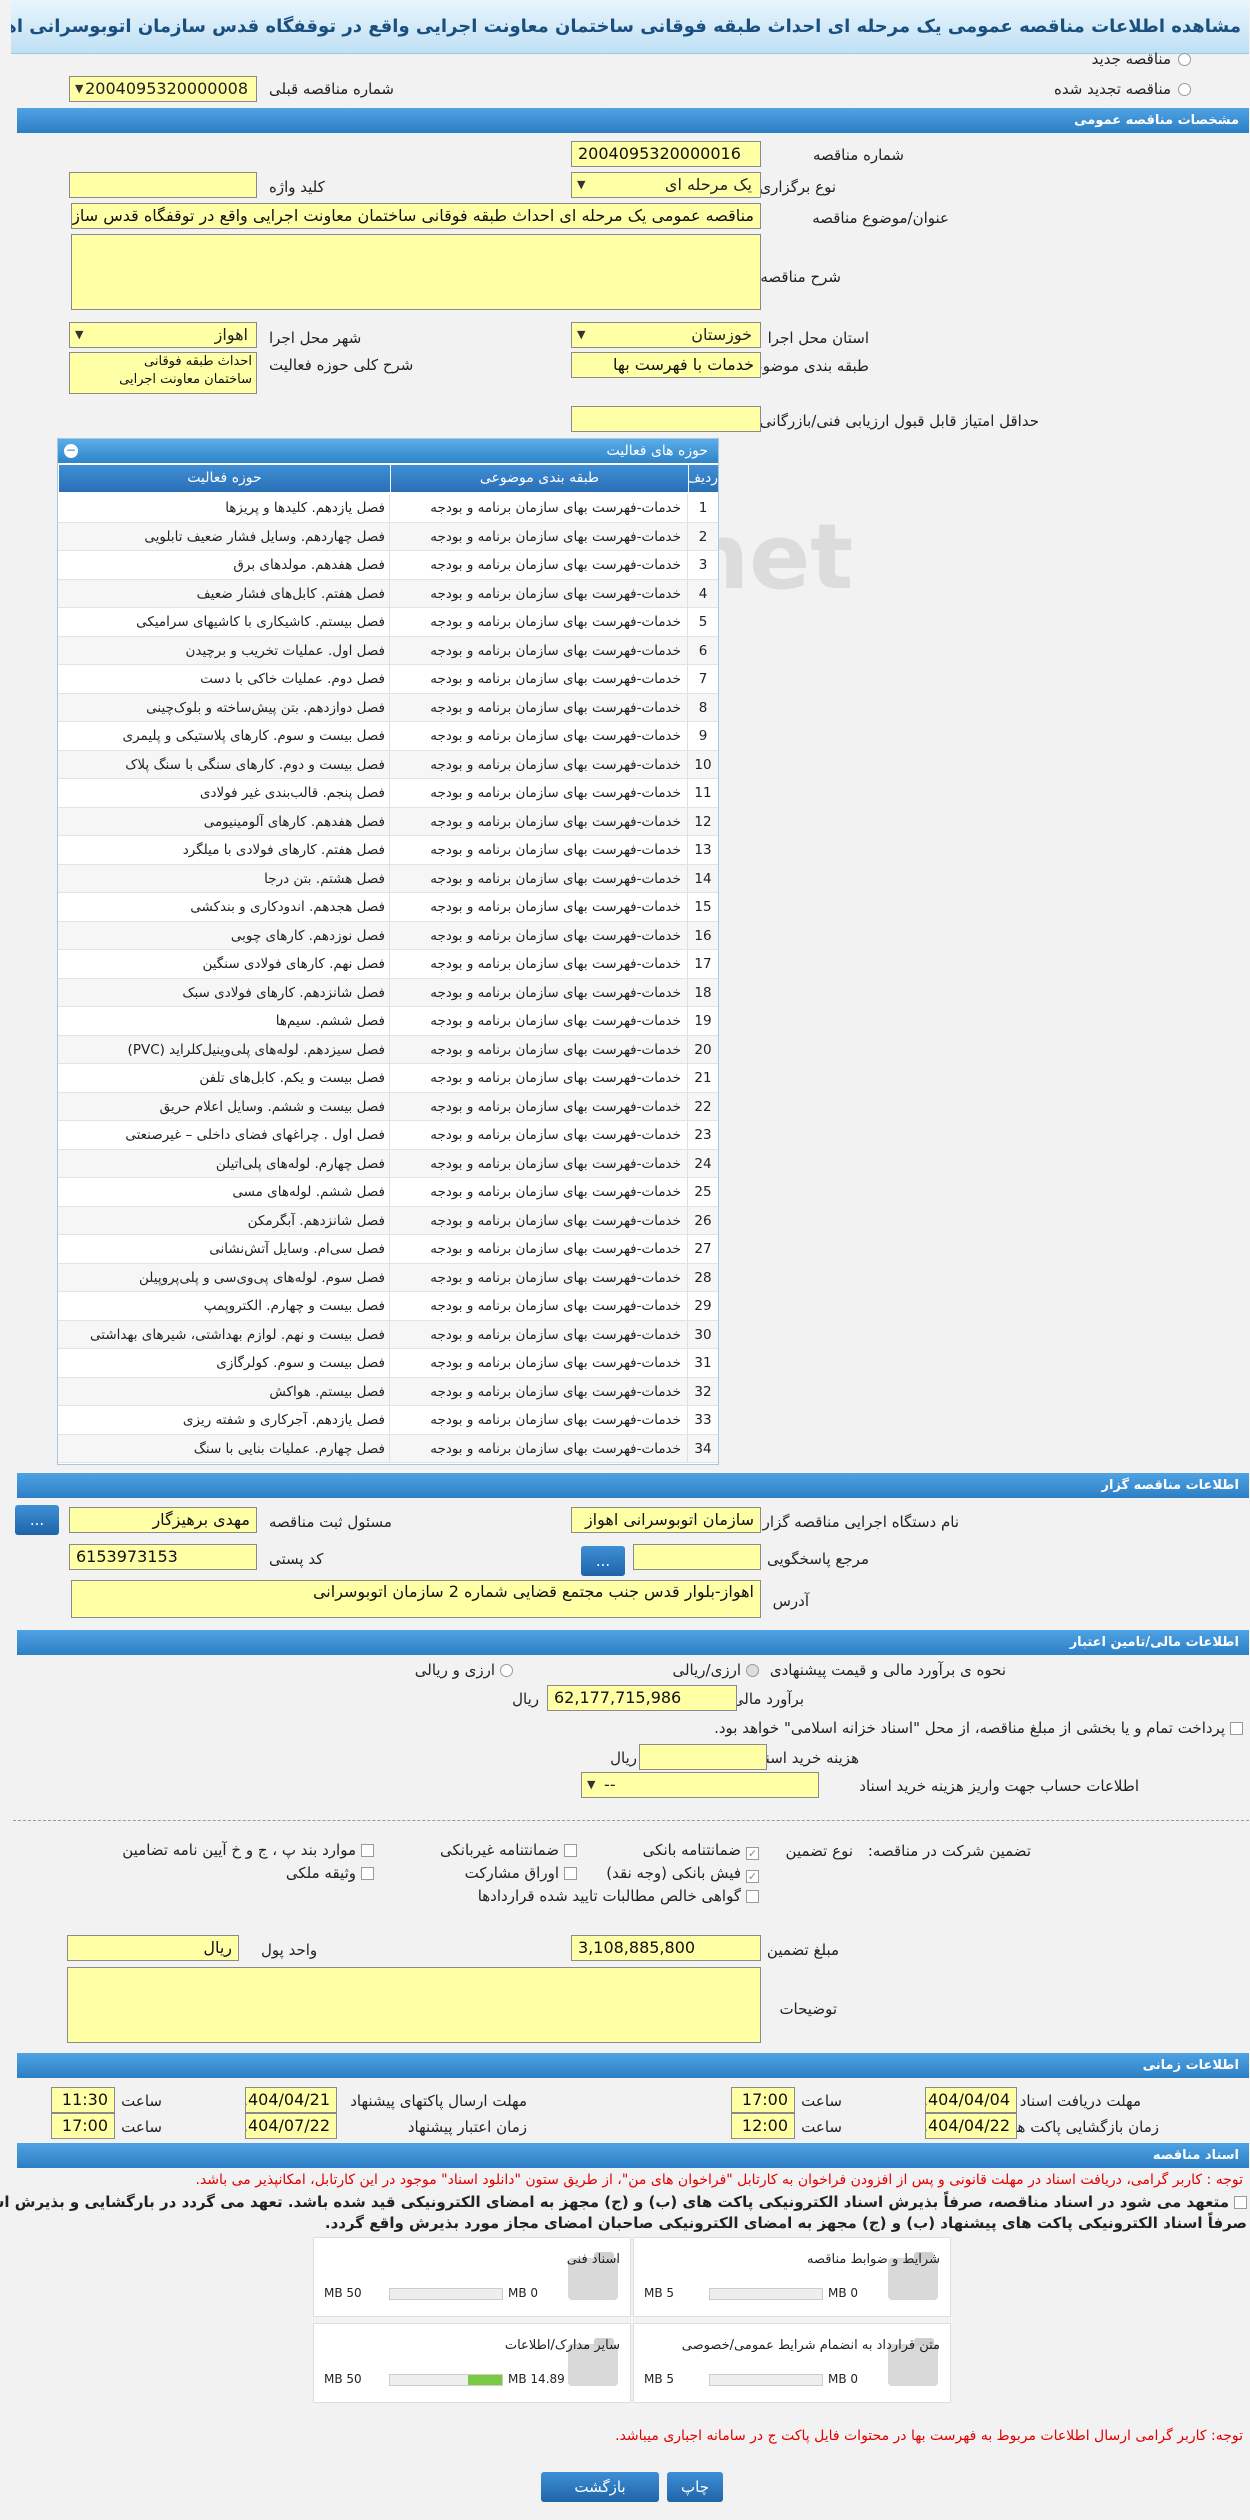  I want to click on notes-textarea, so click(415, 2005).